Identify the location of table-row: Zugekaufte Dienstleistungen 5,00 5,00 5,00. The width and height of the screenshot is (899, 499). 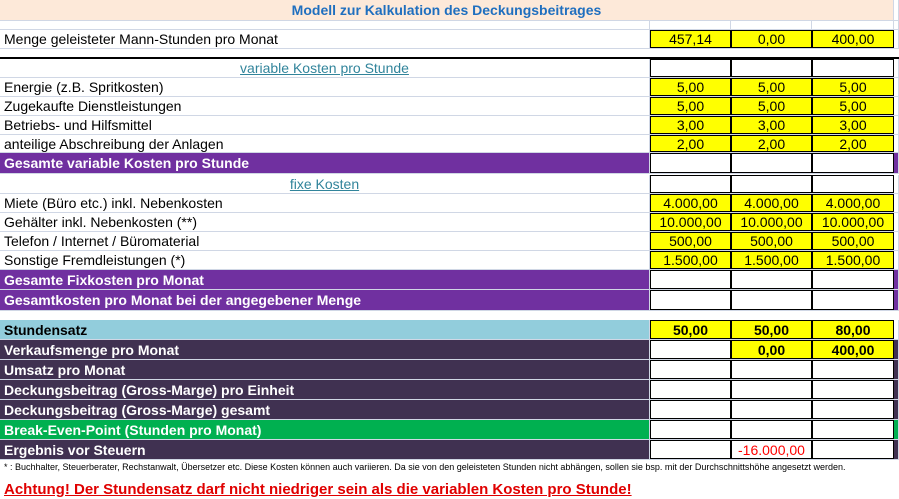
(449, 106).